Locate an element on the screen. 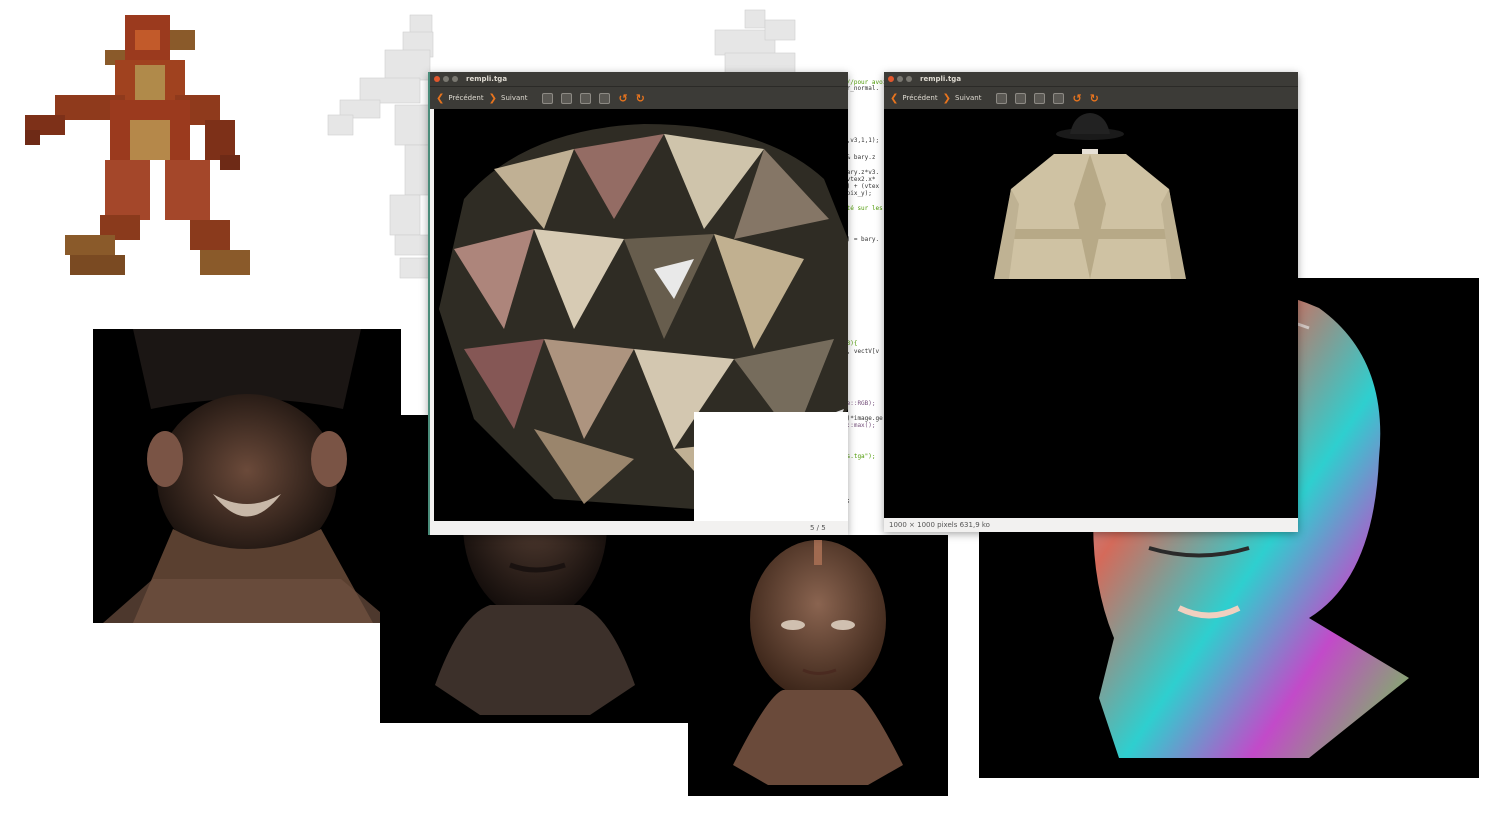 Image resolution: width=1509 pixels, height=828 pixels. code-line: ]) = bary. is located at coordinates (861, 239).